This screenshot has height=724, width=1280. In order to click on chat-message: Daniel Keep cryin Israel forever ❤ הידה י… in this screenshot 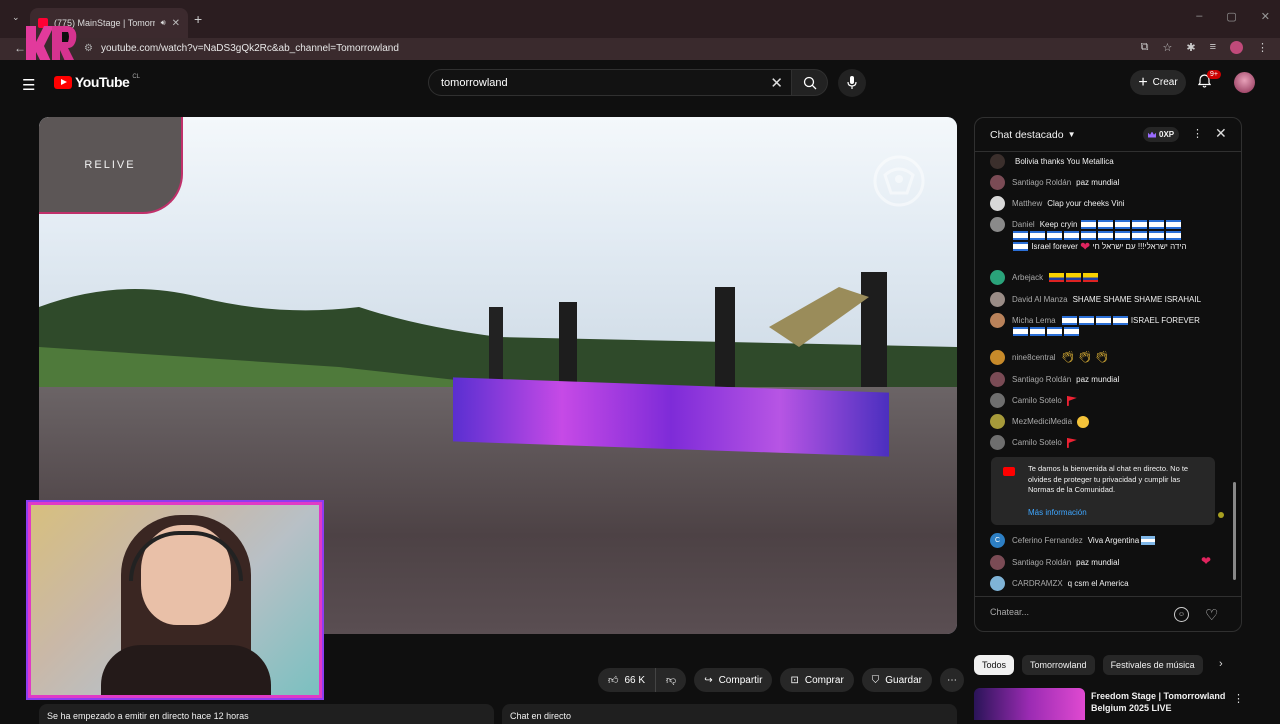, I will do `click(1109, 234)`.